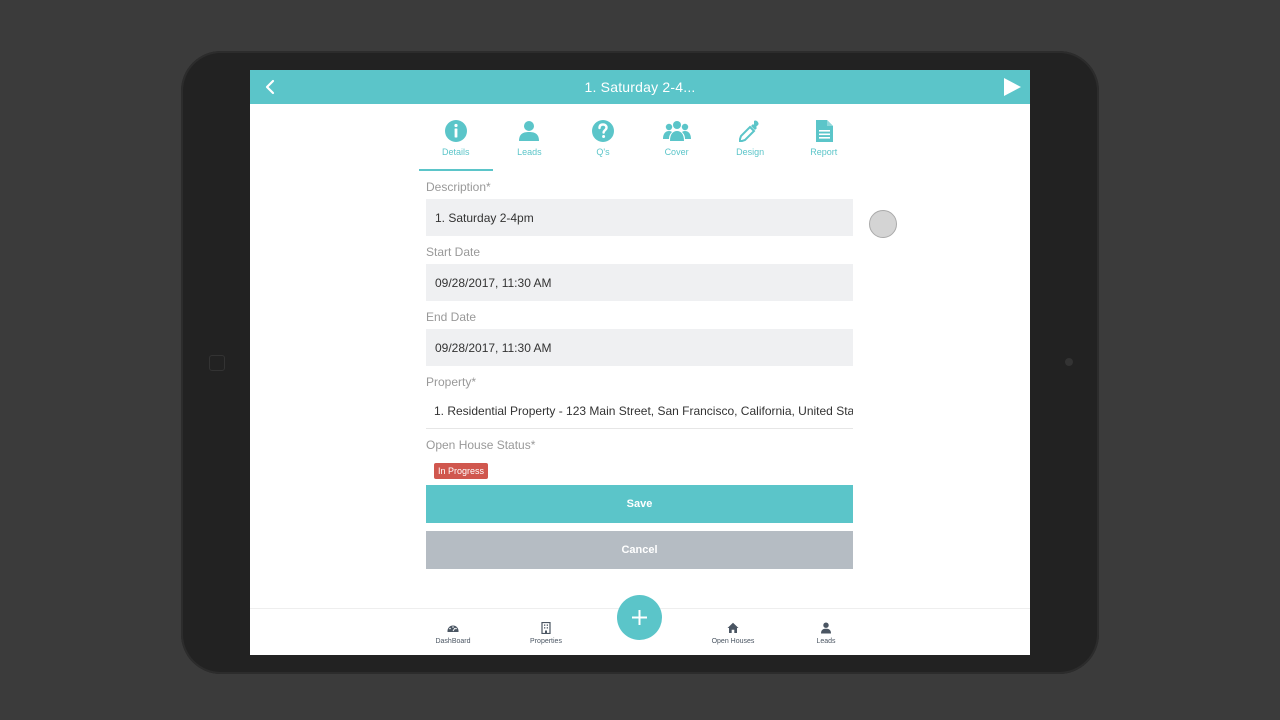 The image size is (1280, 720). I want to click on tab-design: Design, so click(750, 143).